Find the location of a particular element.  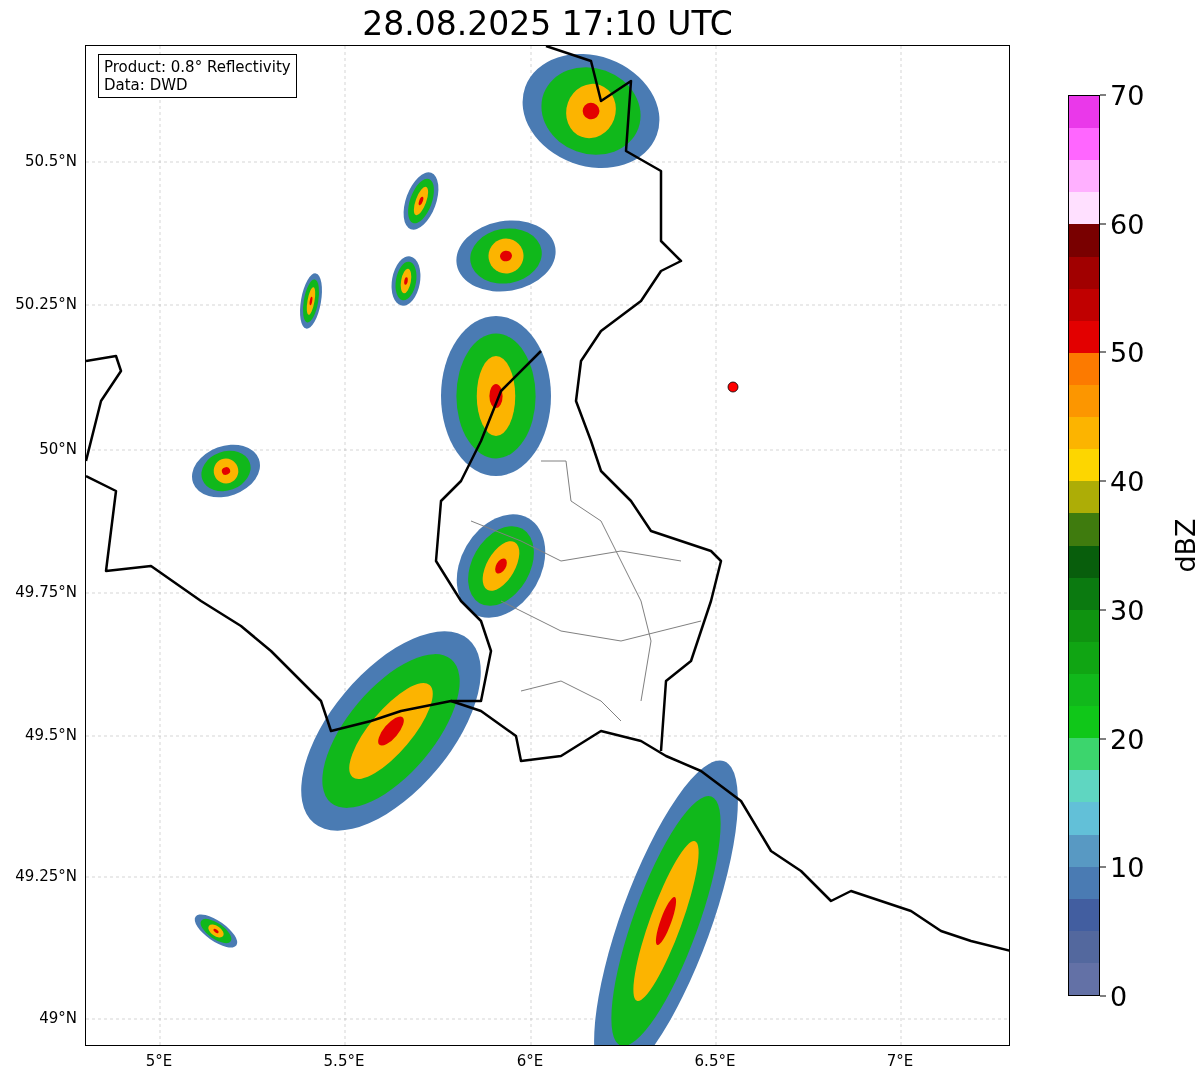

colorbar-tick-label: 40 is located at coordinates (1122, 481).